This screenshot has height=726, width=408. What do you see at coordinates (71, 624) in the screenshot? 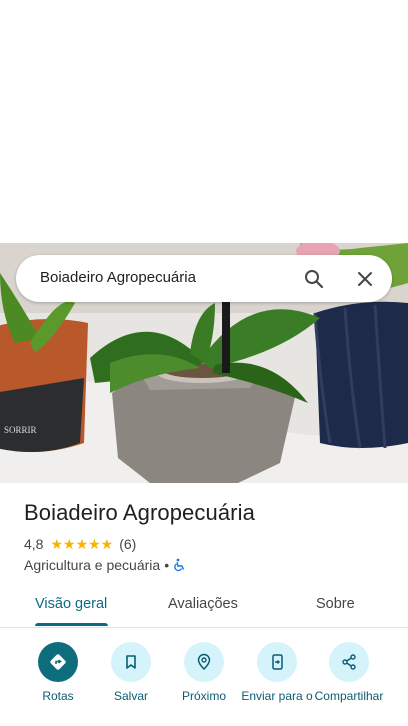
I see `active-tab-indicator` at bounding box center [71, 624].